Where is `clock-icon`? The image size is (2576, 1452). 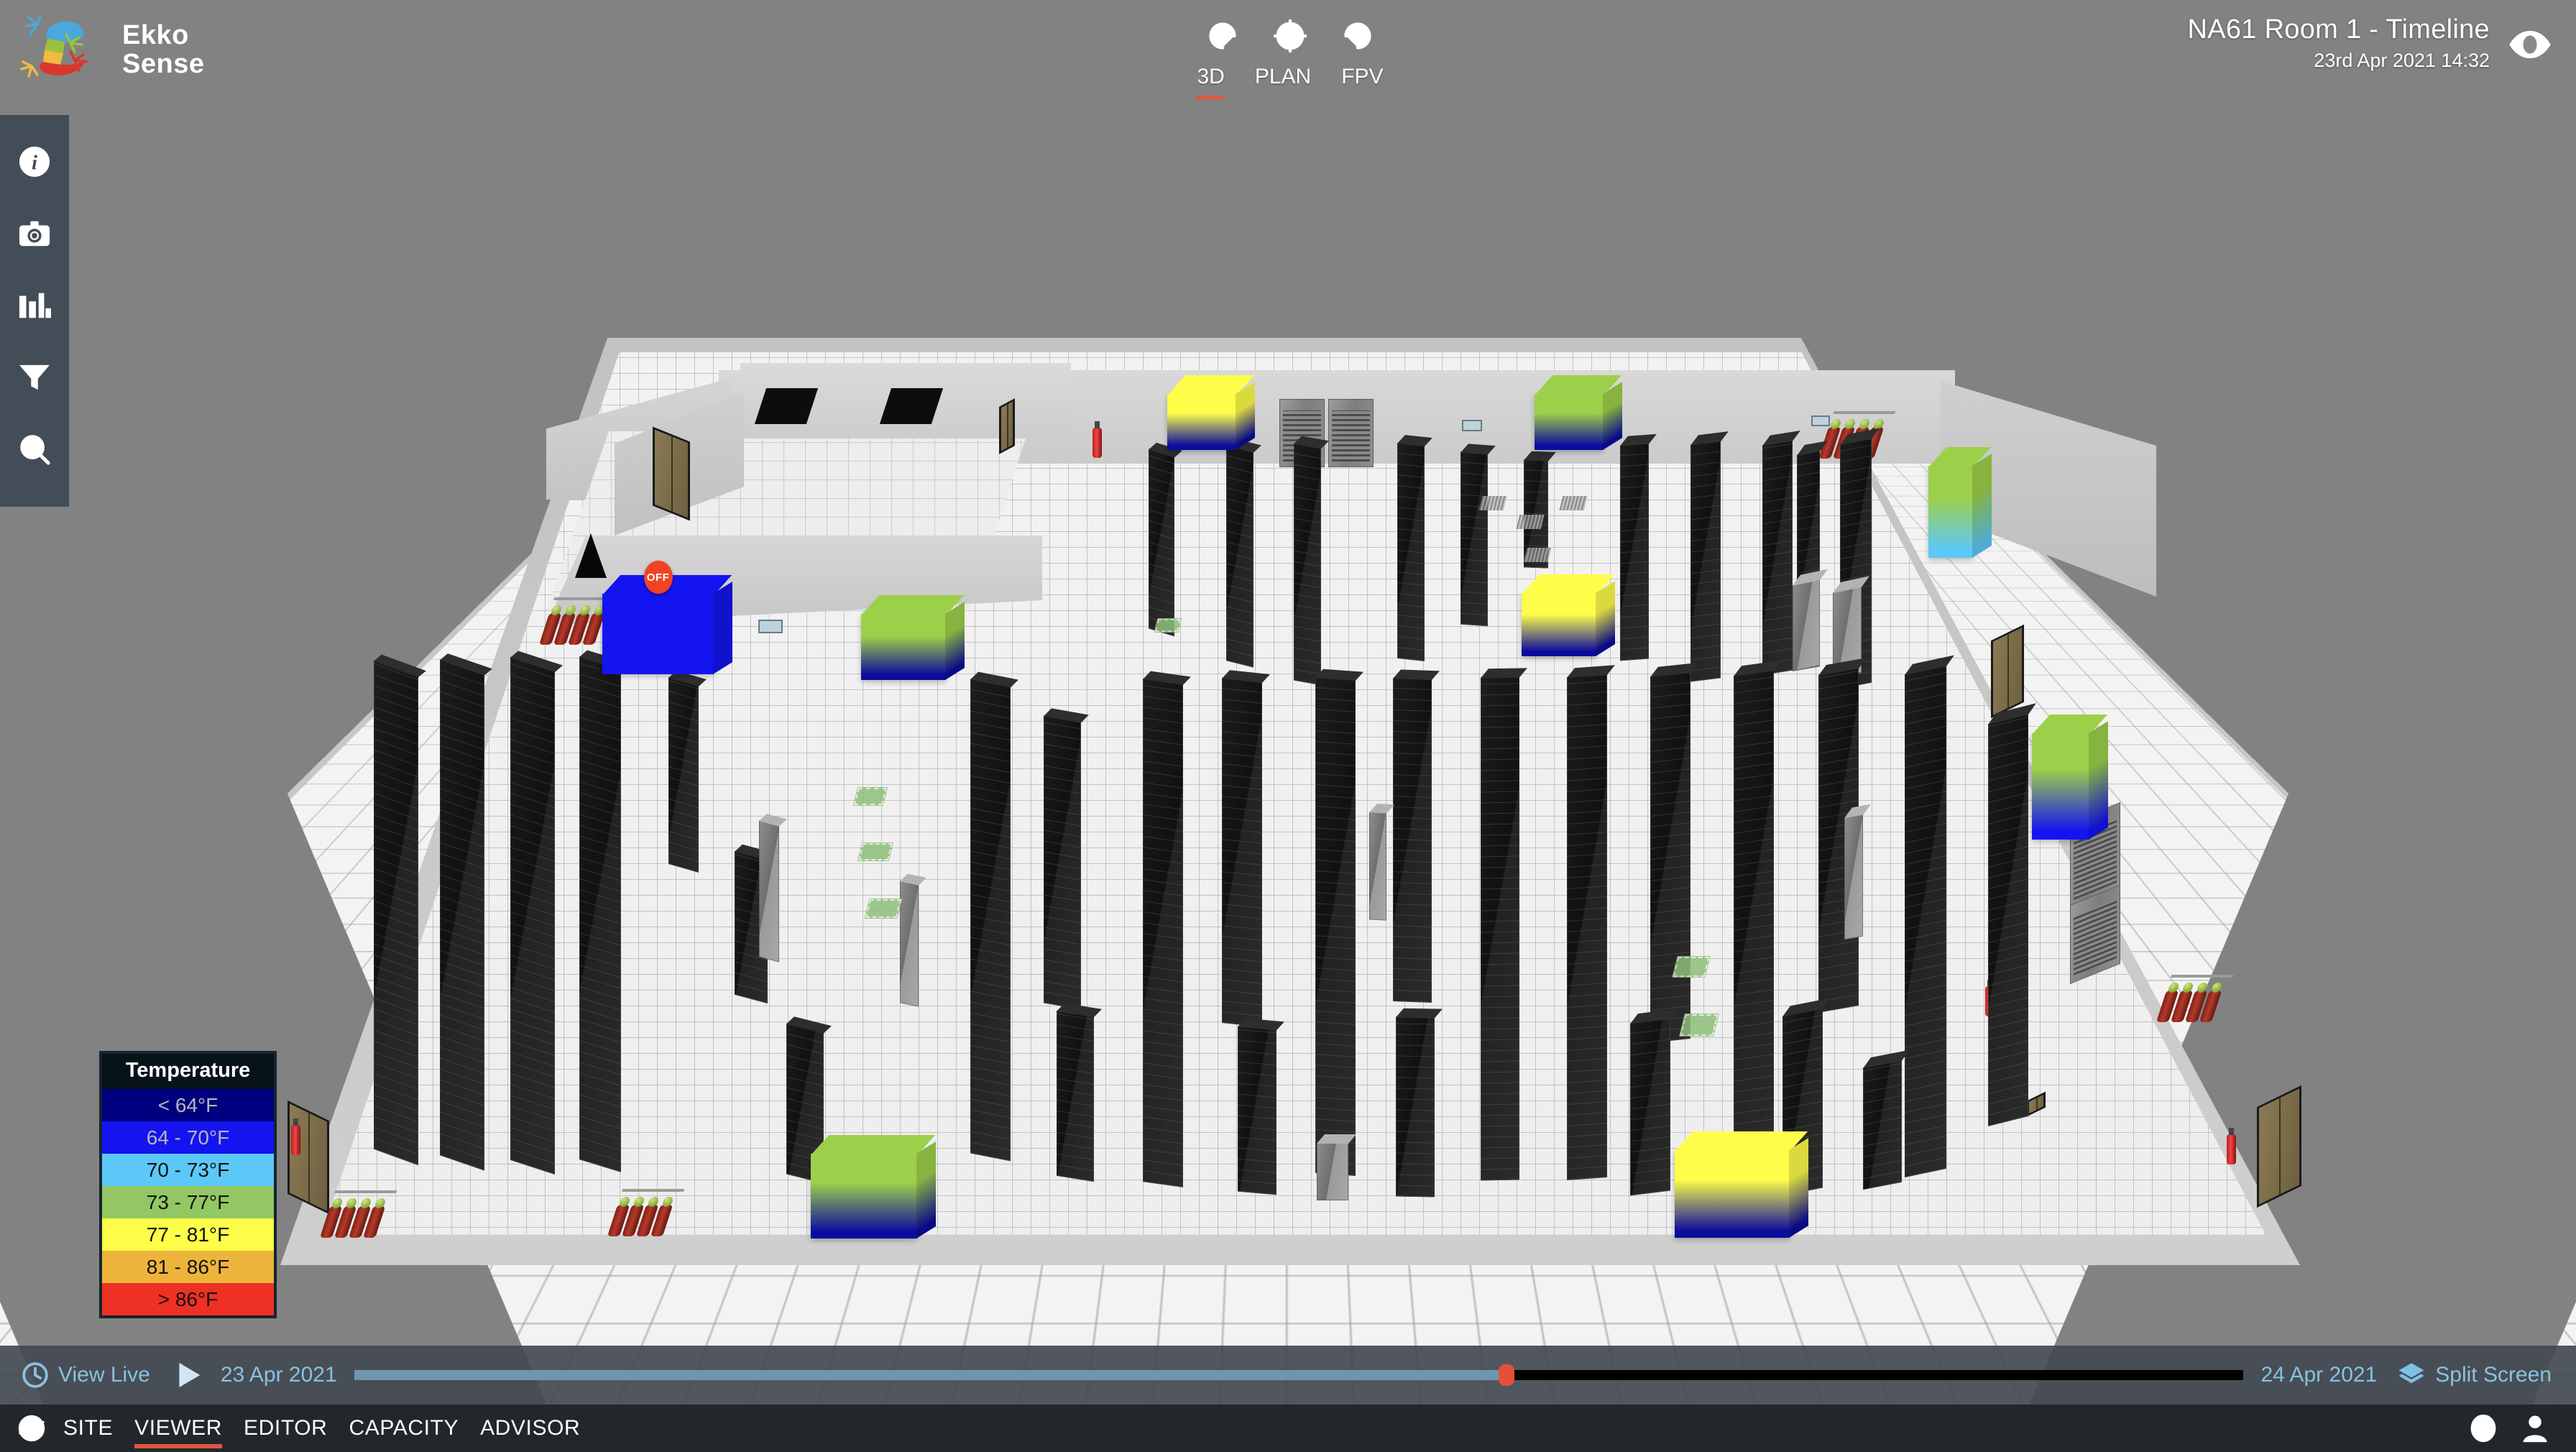
clock-icon is located at coordinates (35, 1375).